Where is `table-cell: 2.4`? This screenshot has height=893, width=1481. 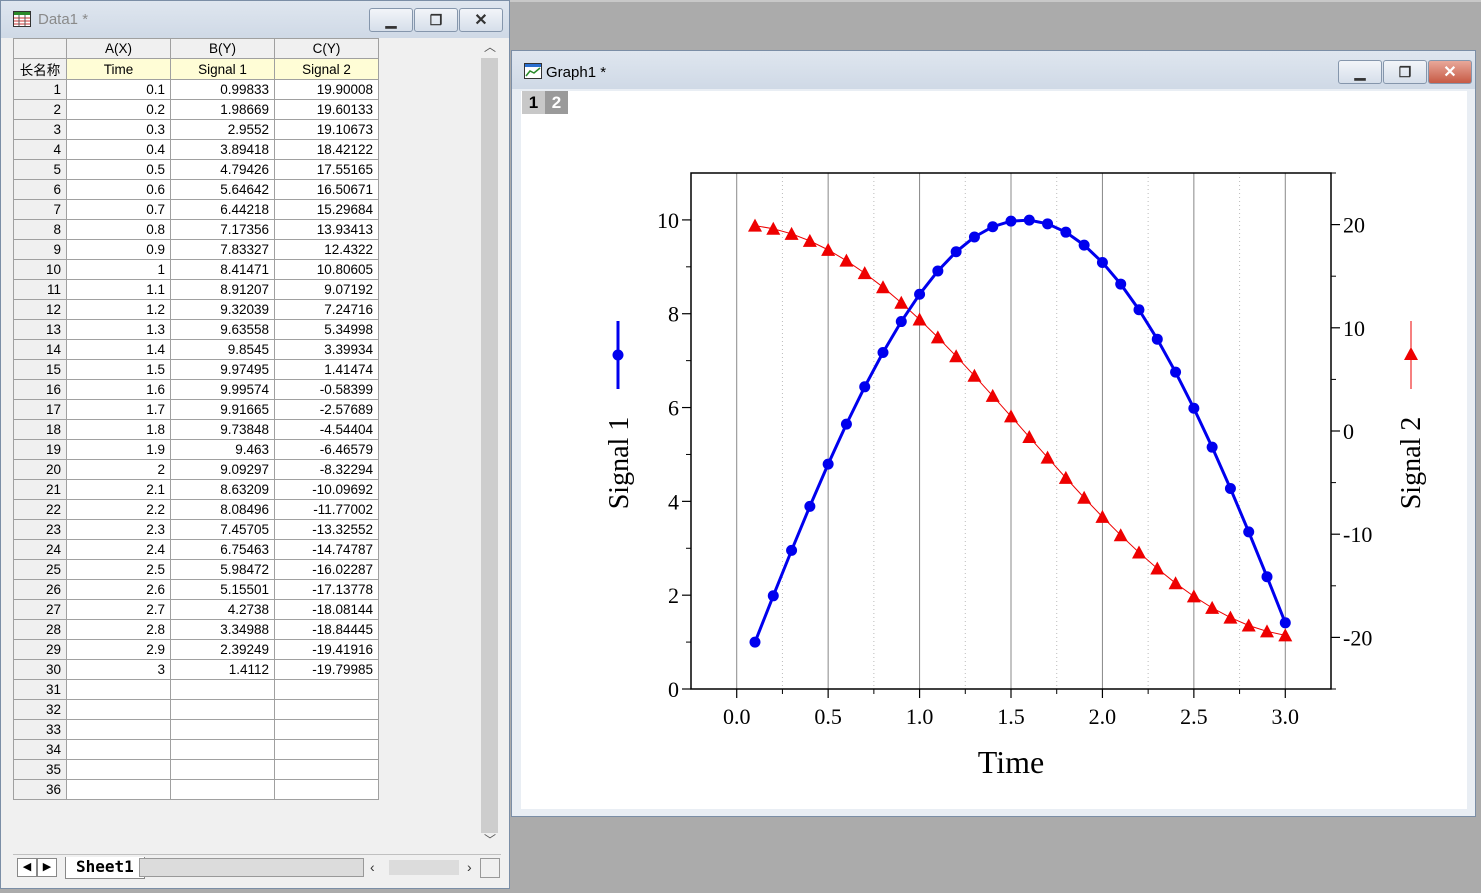 table-cell: 2.4 is located at coordinates (118, 549).